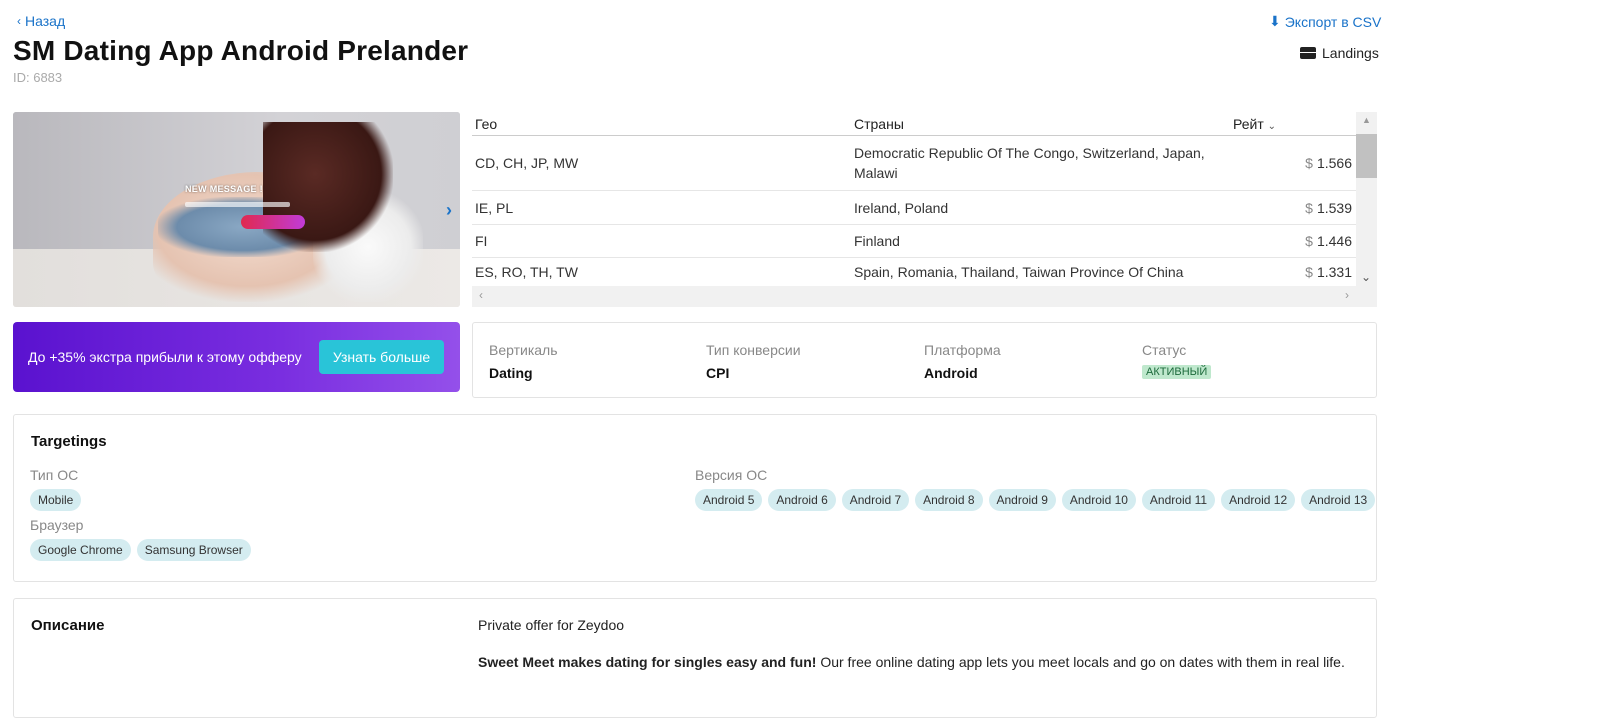 The width and height of the screenshot is (1609, 718). What do you see at coordinates (551, 625) in the screenshot?
I see `description-line-1: Private offer for Zeydoo` at bounding box center [551, 625].